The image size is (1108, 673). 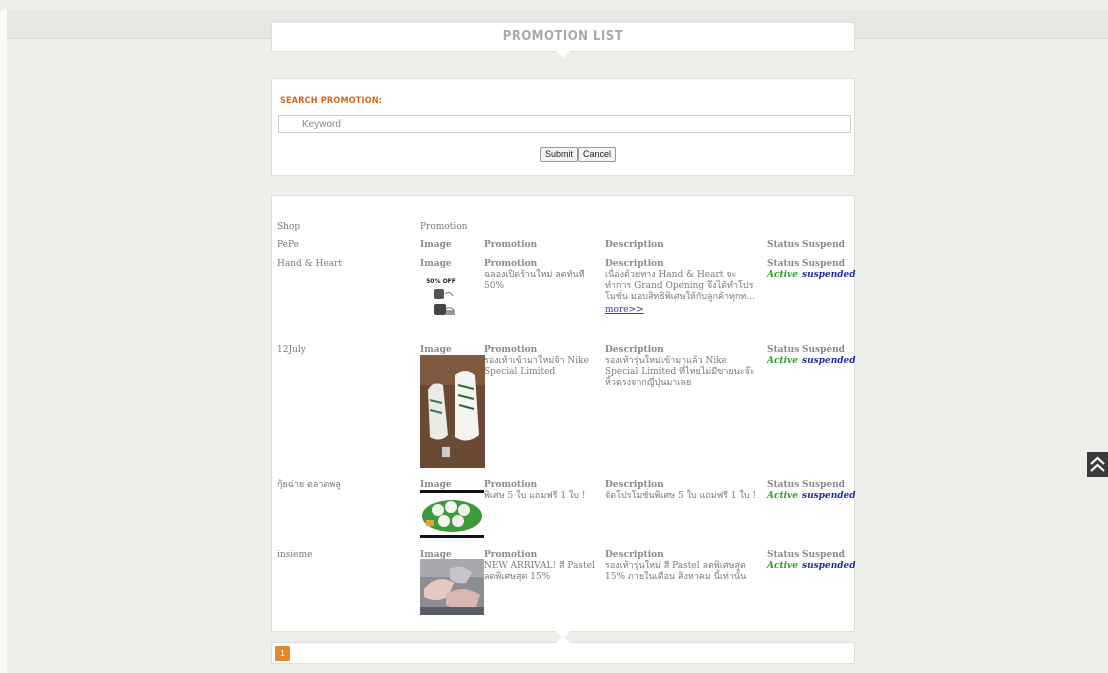 I want to click on title-notch, so click(x=563, y=54).